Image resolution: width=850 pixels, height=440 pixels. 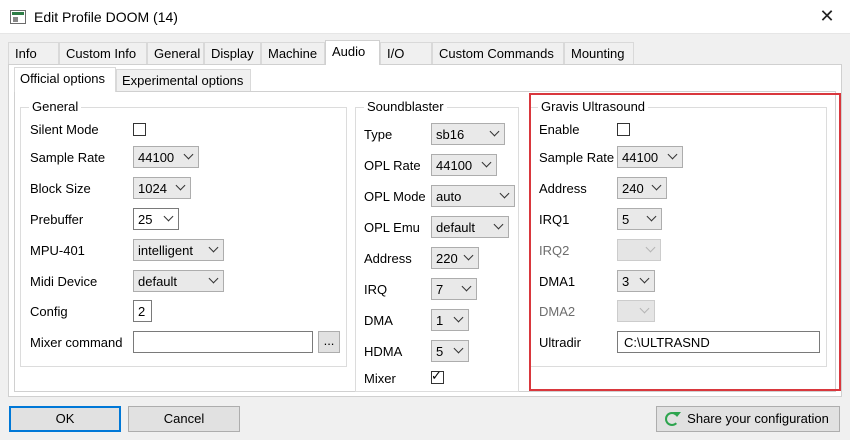 I want to click on tab-display: Display, so click(x=232, y=53).